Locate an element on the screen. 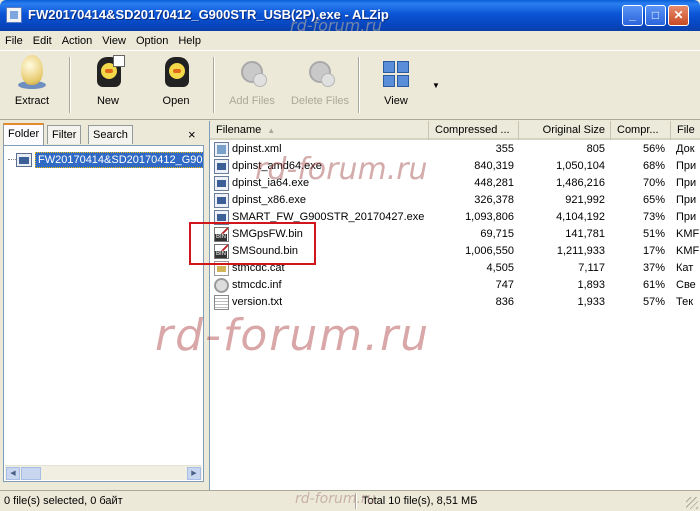  open-button: Open is located at coordinates (176, 81).